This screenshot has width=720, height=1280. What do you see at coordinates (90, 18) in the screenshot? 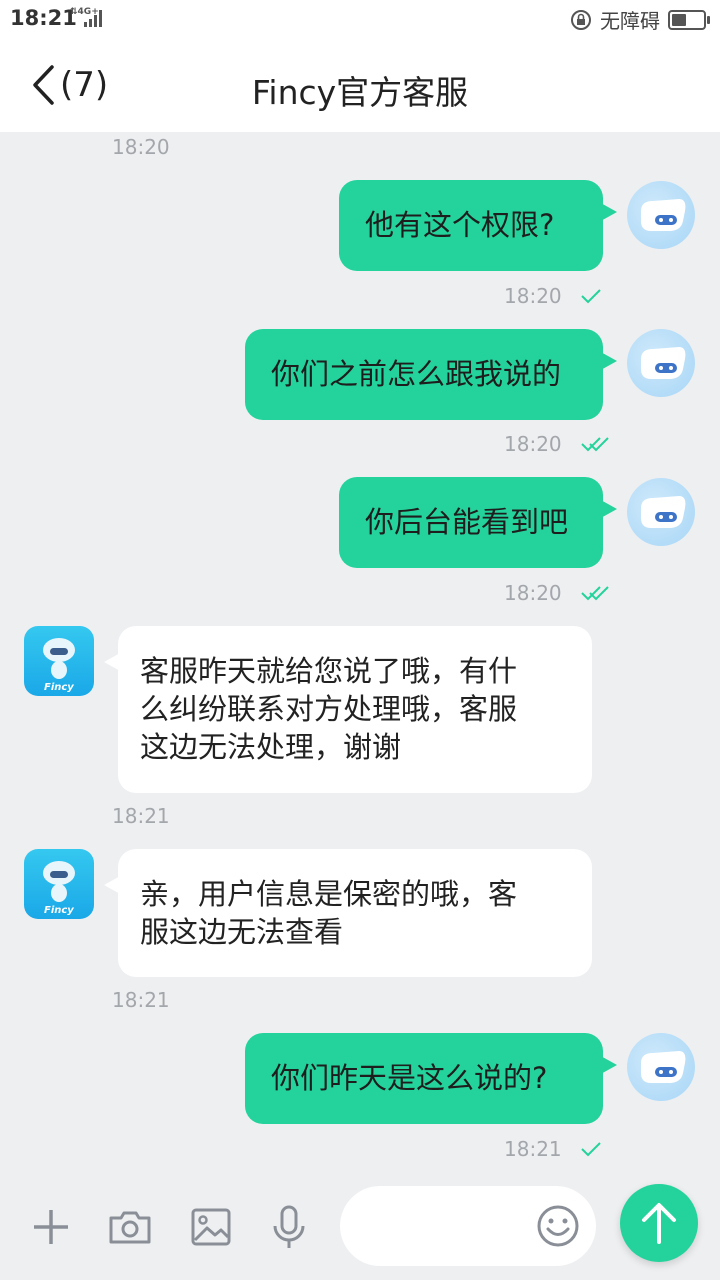
I see `signal-icon: ⇅4G+` at bounding box center [90, 18].